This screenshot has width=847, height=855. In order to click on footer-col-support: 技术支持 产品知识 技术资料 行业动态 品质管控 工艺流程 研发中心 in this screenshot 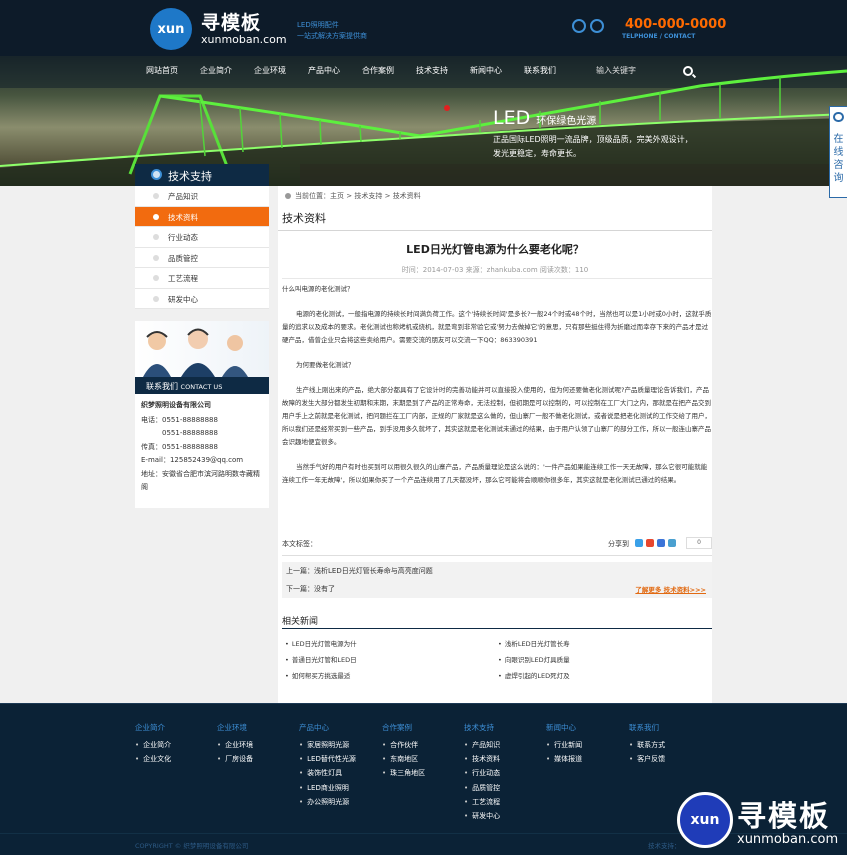, I will do `click(482, 772)`.